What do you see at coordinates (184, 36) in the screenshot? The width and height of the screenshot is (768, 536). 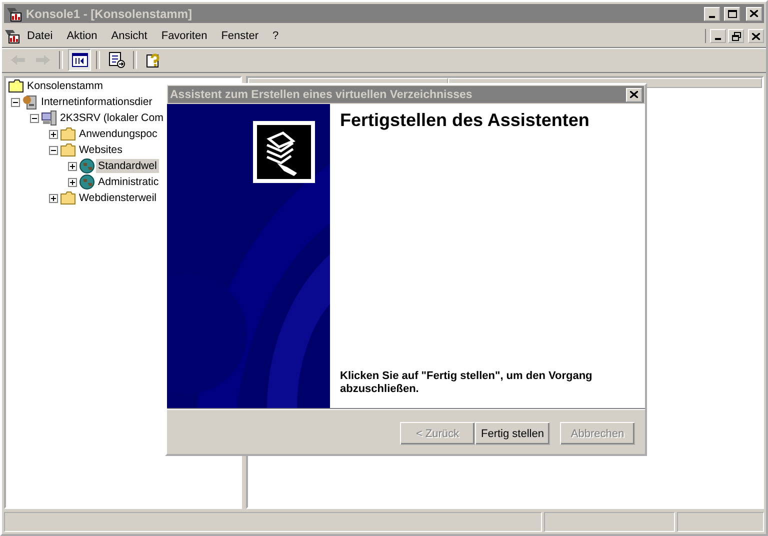 I see `menu-item: Favoriten` at bounding box center [184, 36].